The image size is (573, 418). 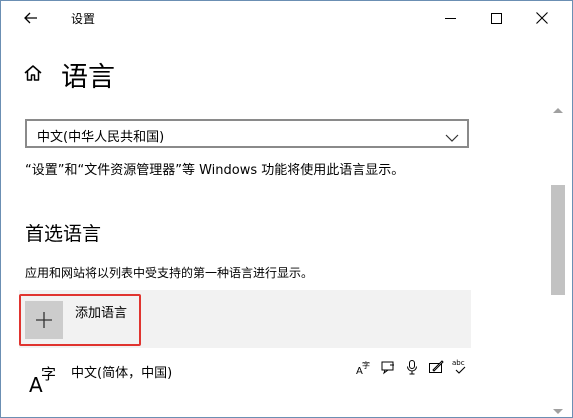 I want to click on app-title: 设置, so click(x=83, y=19).